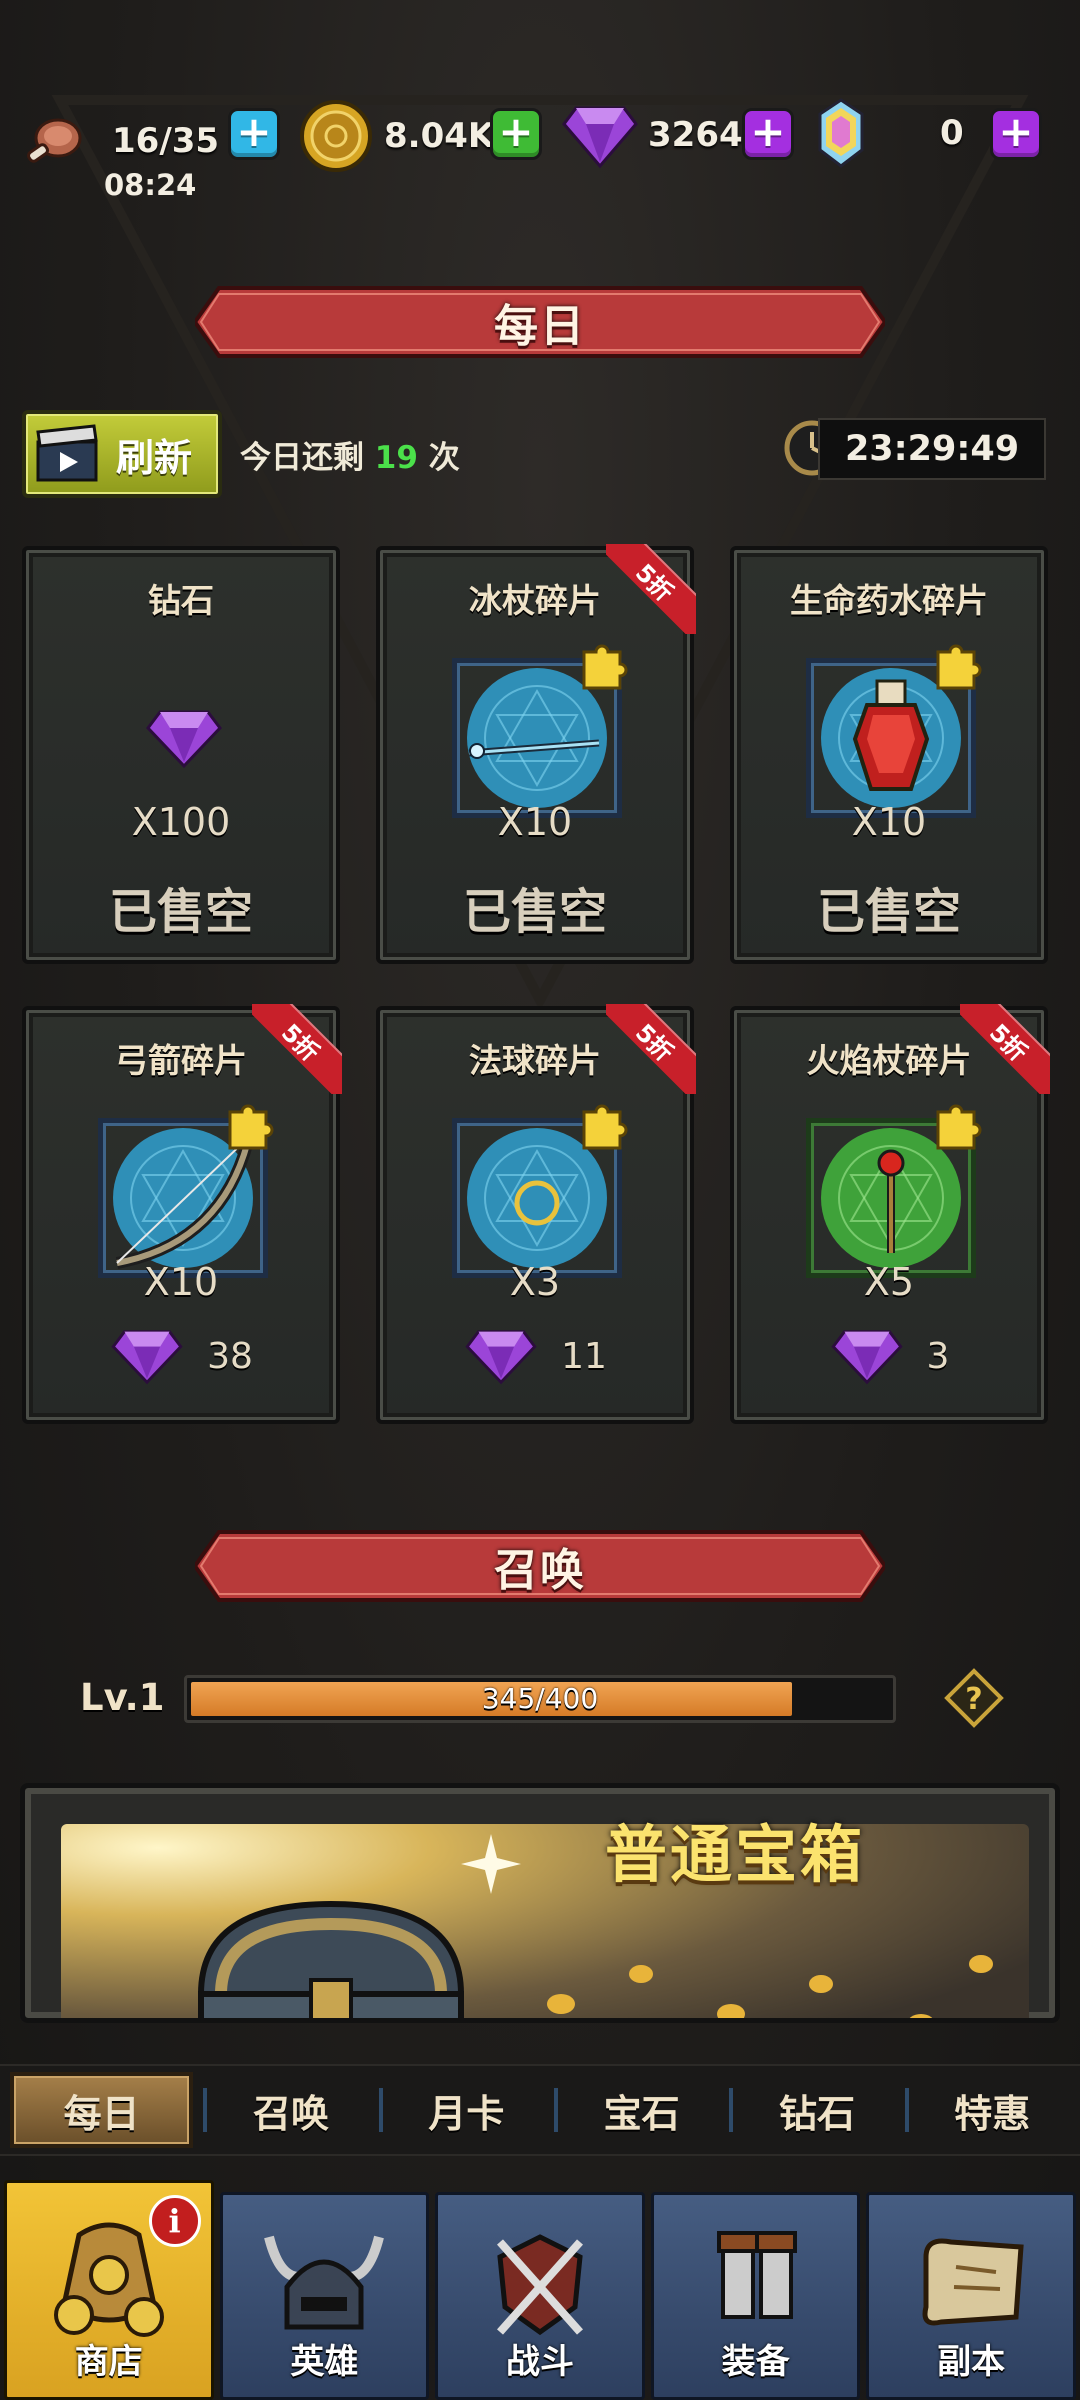 The width and height of the screenshot is (1080, 2400). Describe the element at coordinates (102, 2110) in the screenshot. I see `subtab-daily: 每日` at that location.